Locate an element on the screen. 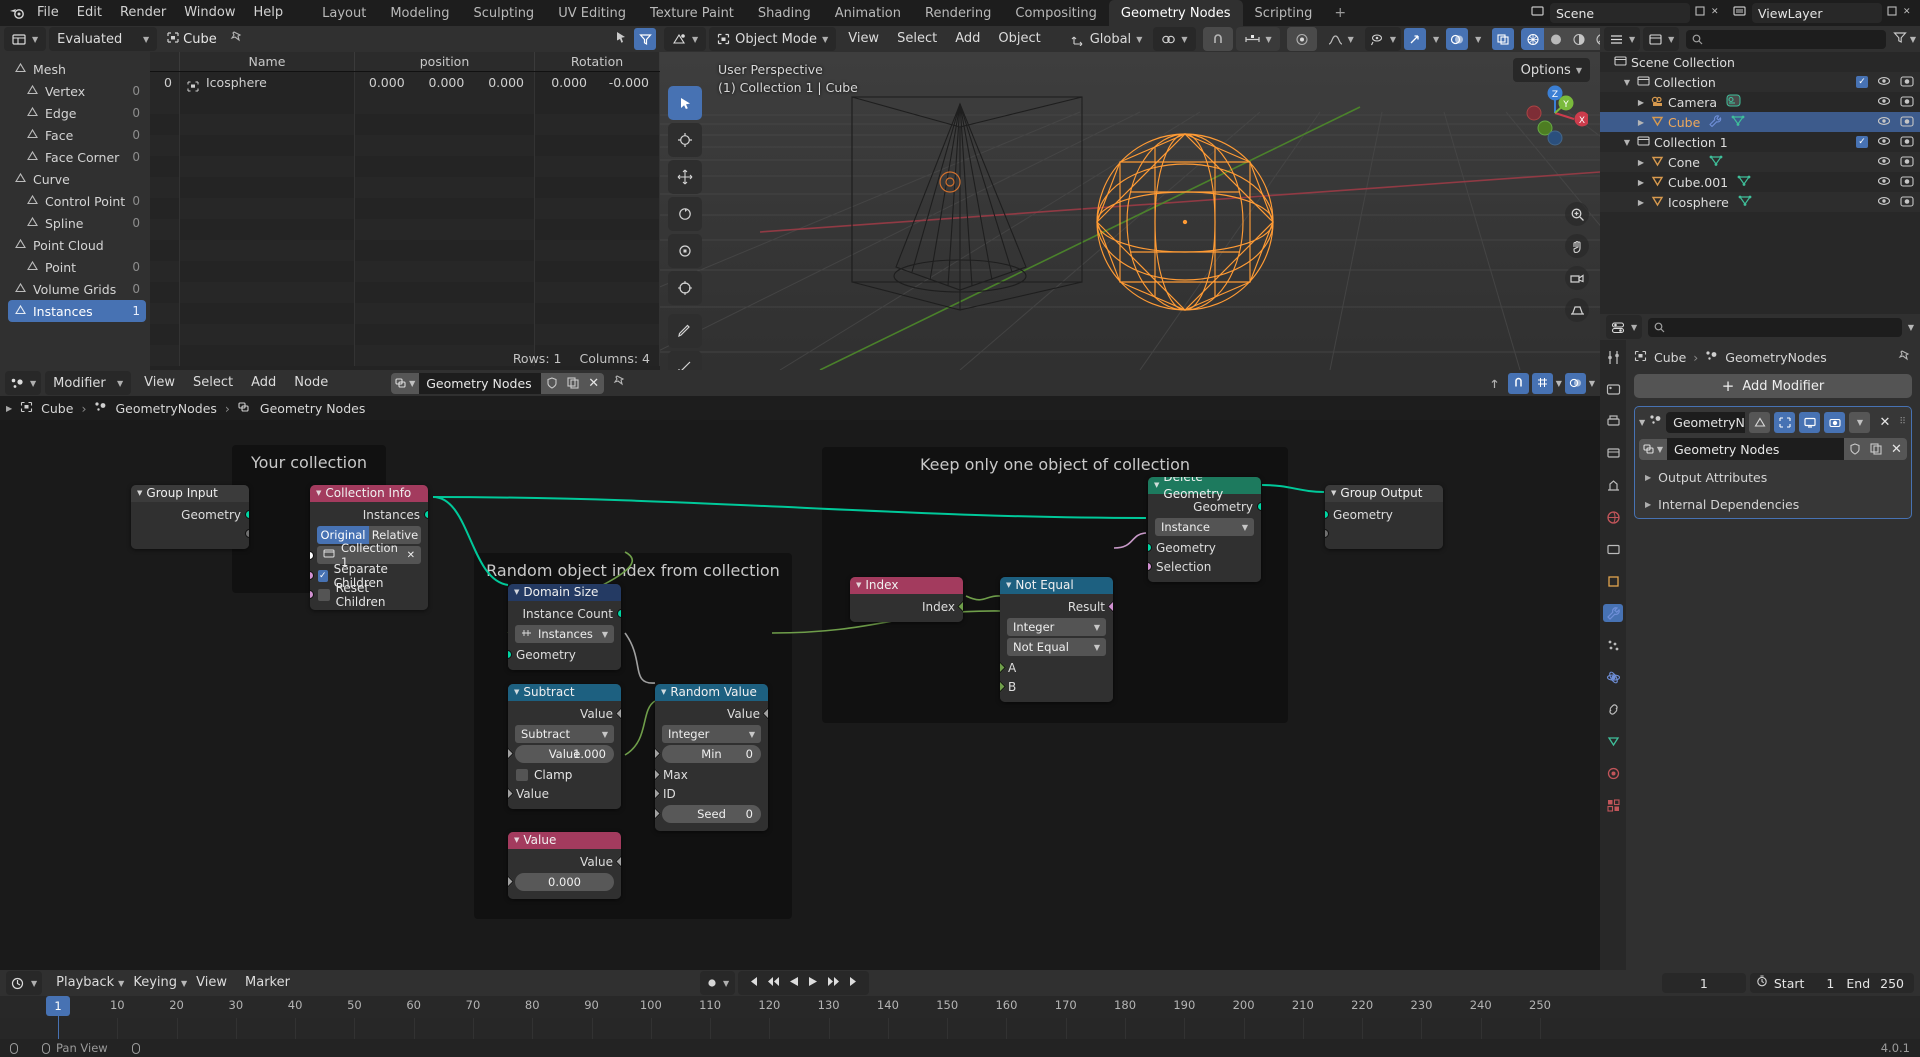 The width and height of the screenshot is (1920, 1057). render-toggle is located at coordinates (1835, 422).